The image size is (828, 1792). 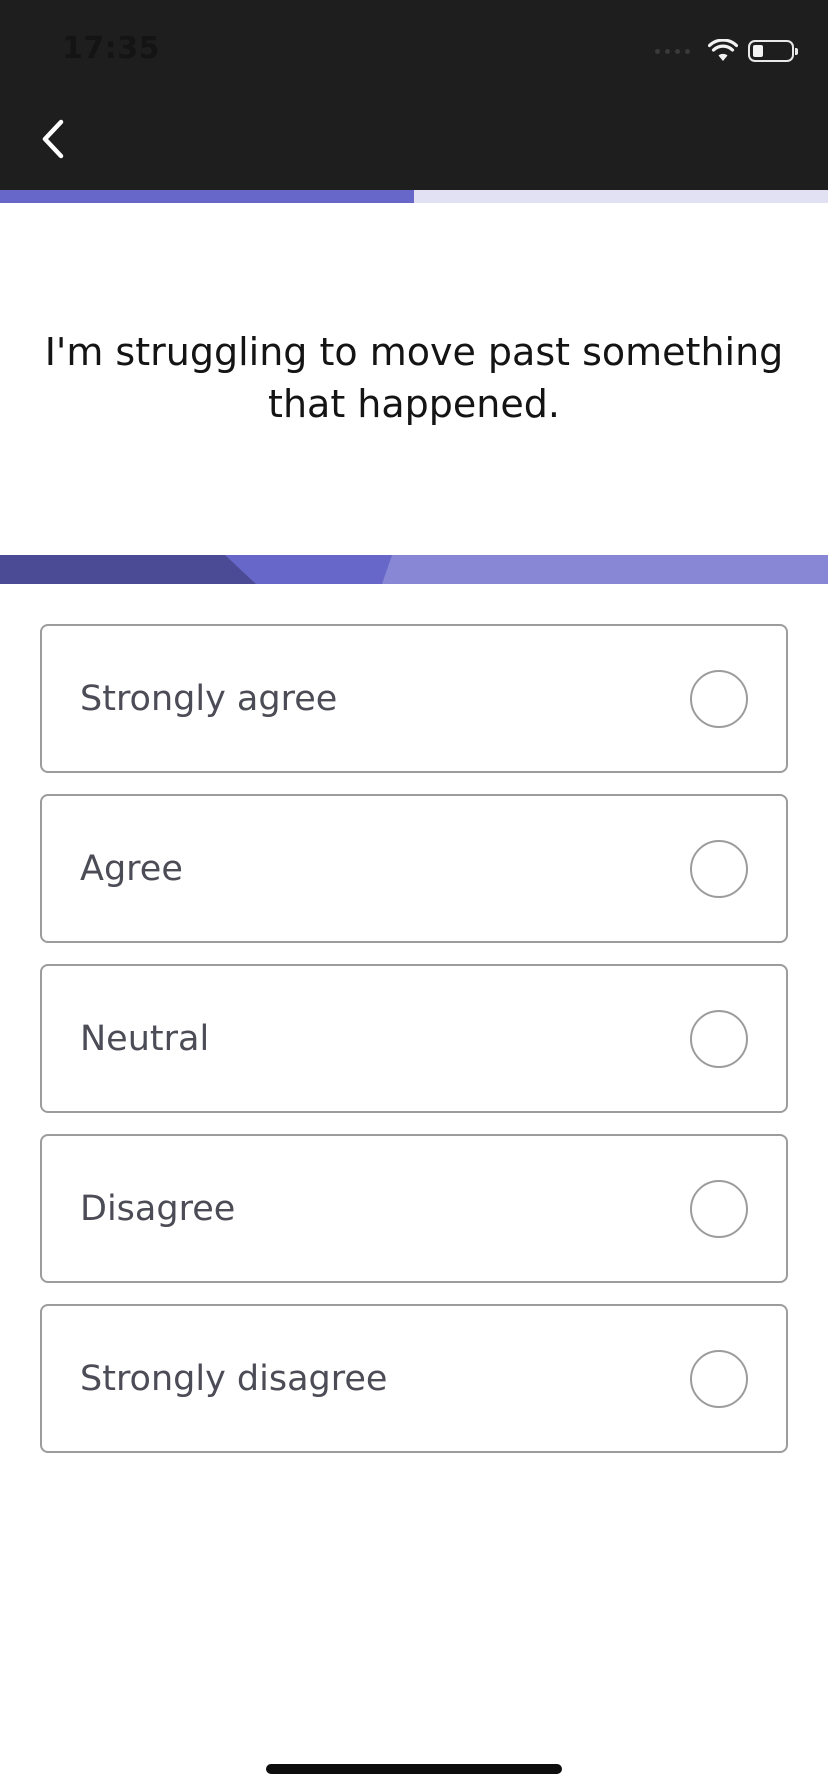 I want to click on top-header: 17:35, so click(x=414, y=95).